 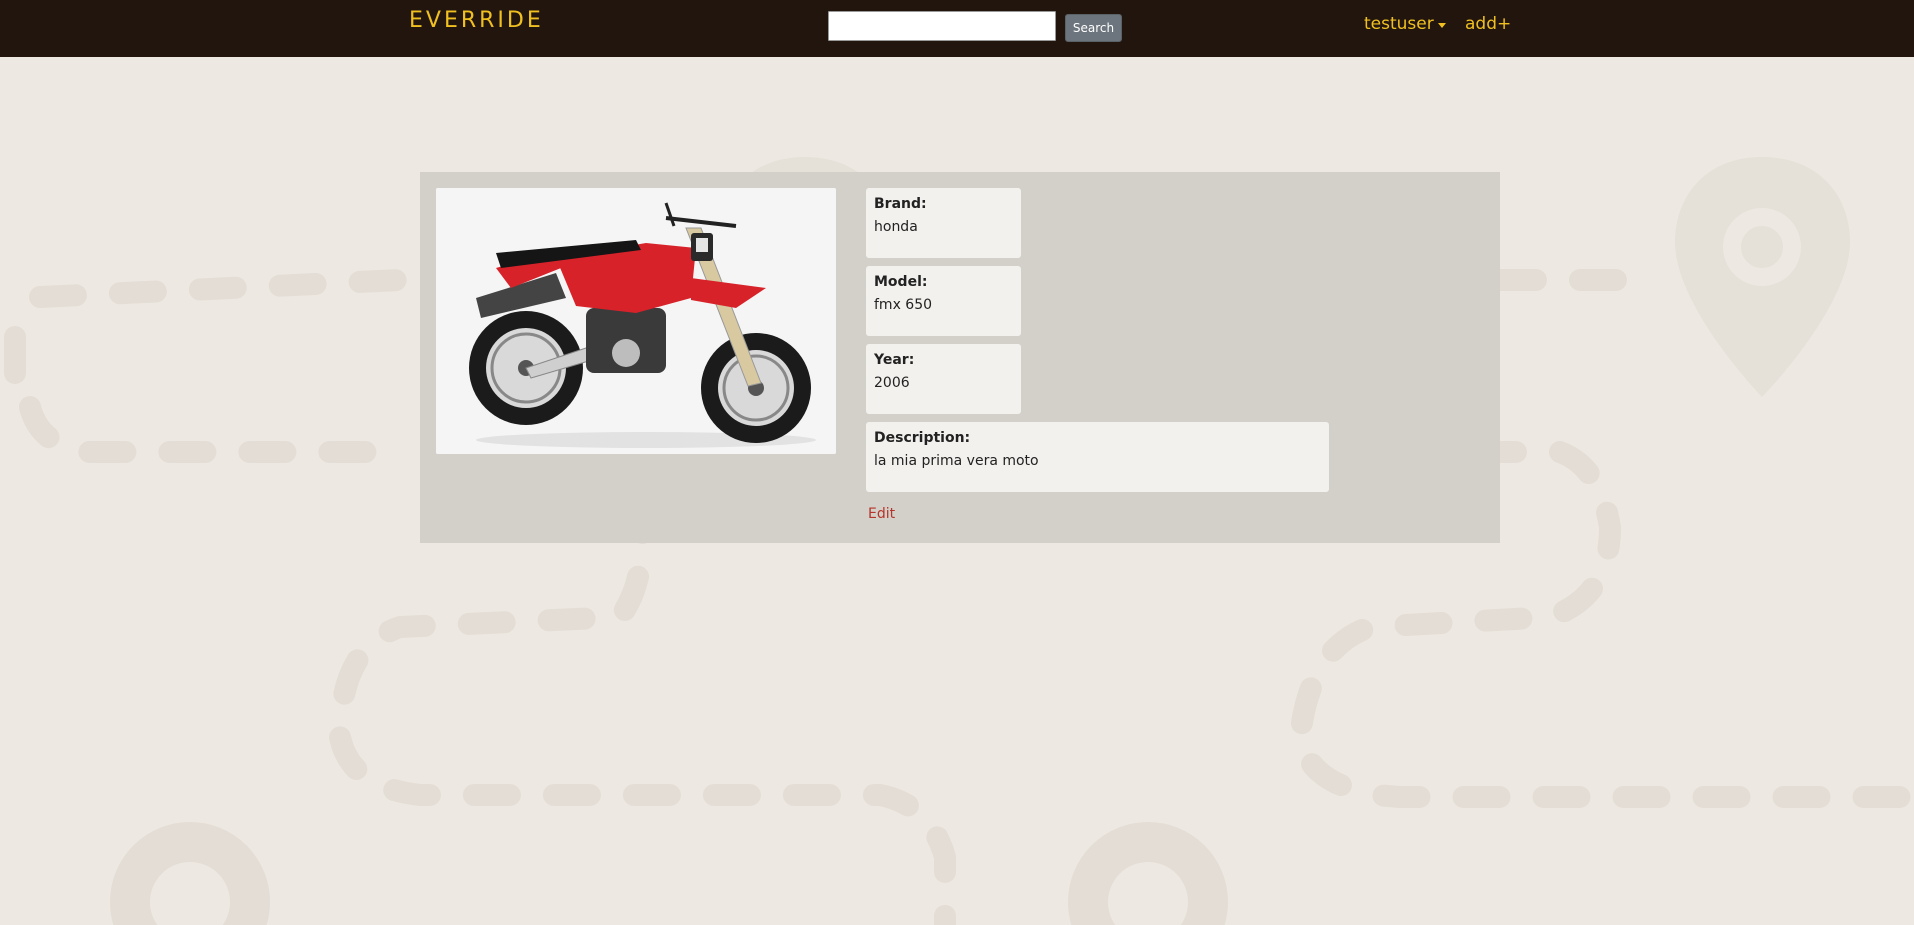 I want to click on motorcycle-photo, so click(x=636, y=321).